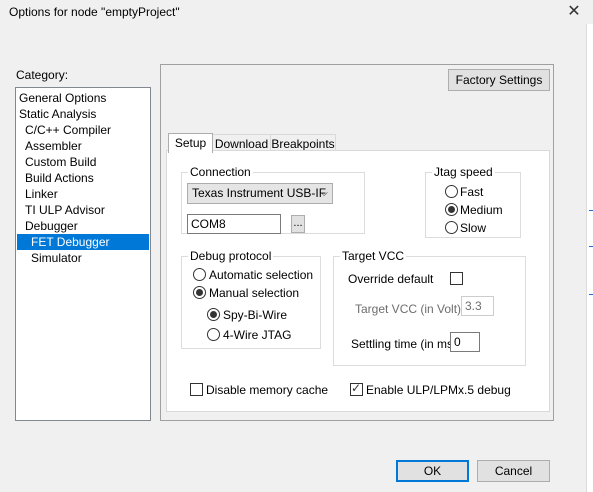 The image size is (593, 492). Describe the element at coordinates (589, 258) in the screenshot. I see `background-window-edge` at that location.